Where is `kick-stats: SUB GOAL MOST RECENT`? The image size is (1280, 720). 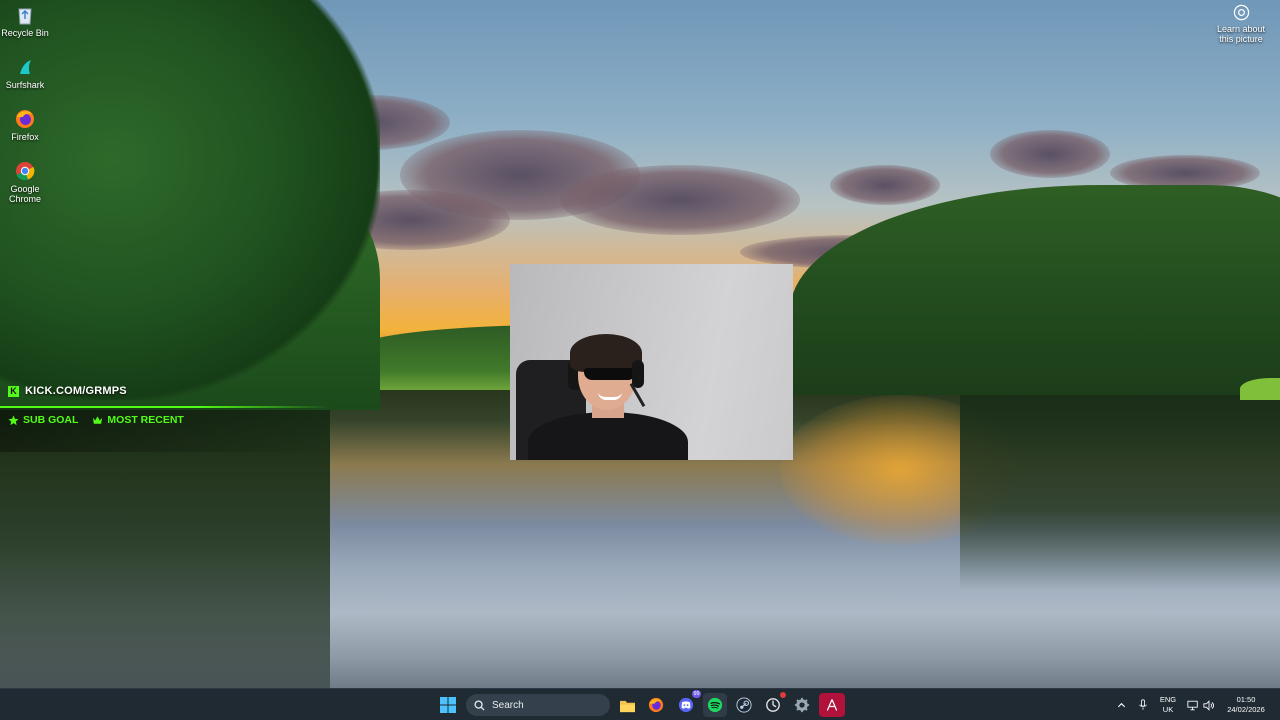
kick-stats: SUB GOAL MOST RECENT is located at coordinates (96, 420).